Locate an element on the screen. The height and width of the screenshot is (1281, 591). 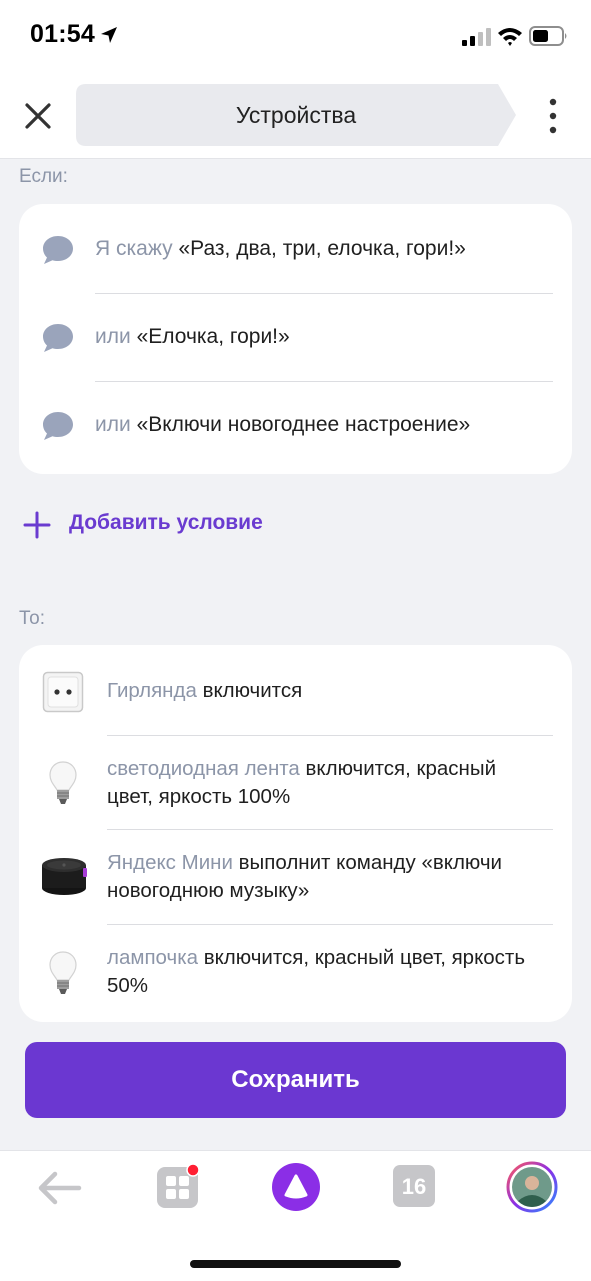
action-text: включится is located at coordinates (252, 690).